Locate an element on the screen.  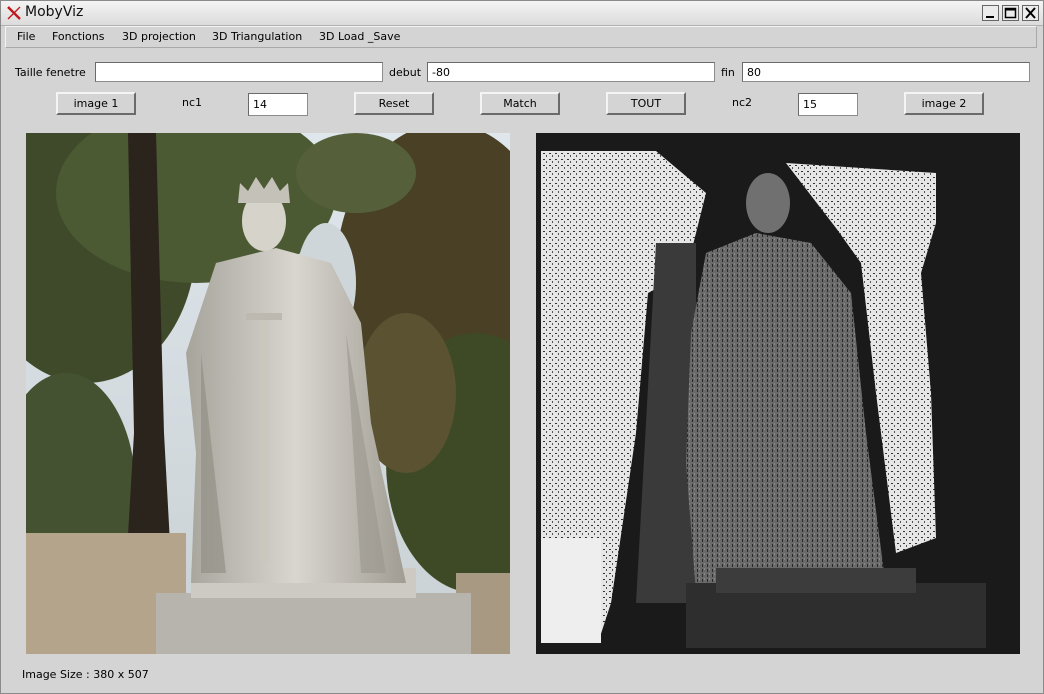
menu-3d-triangulation: 3D Triangulation is located at coordinates (257, 36).